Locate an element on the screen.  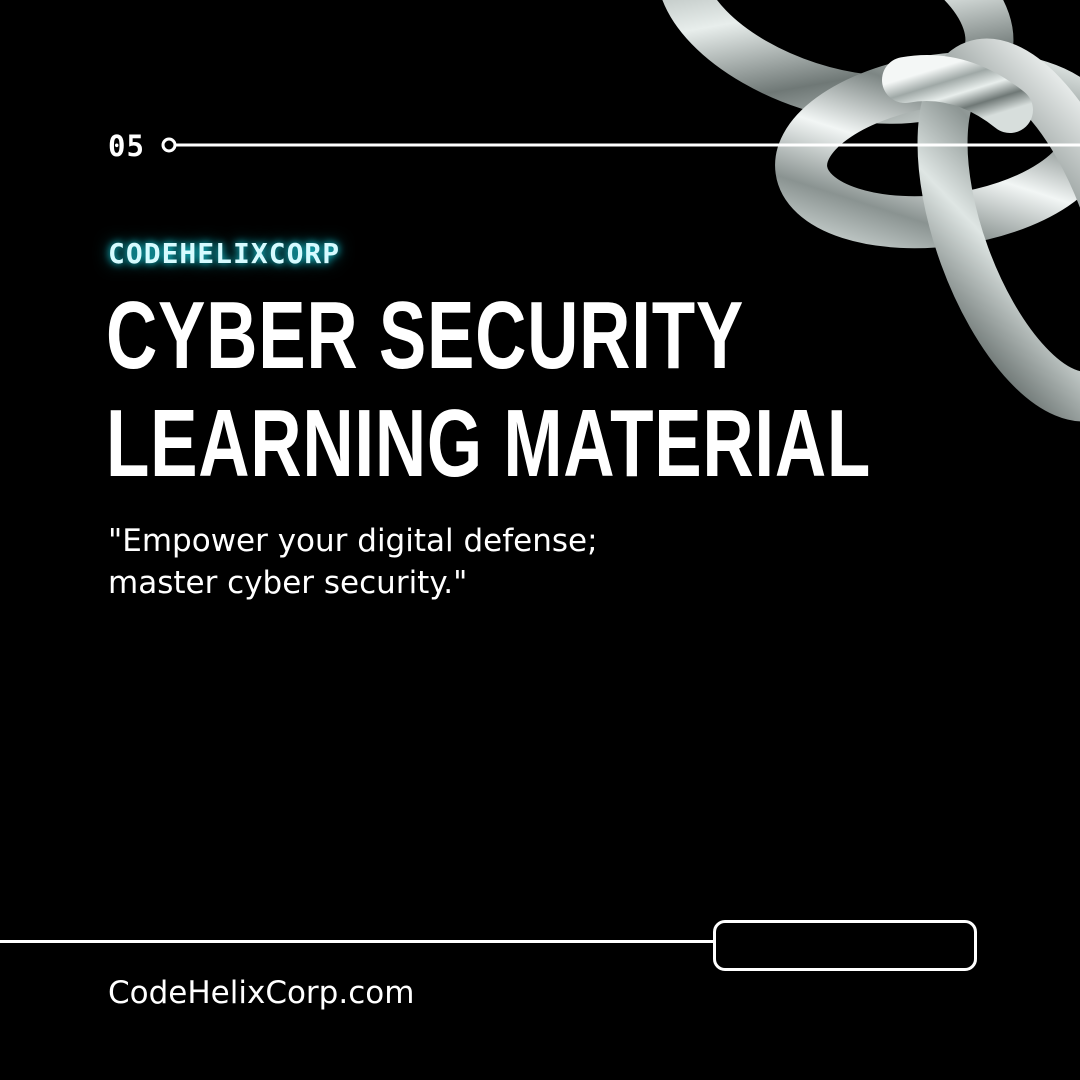
headline-line-2: LEARNING MATERIAL is located at coordinates (489, 443).